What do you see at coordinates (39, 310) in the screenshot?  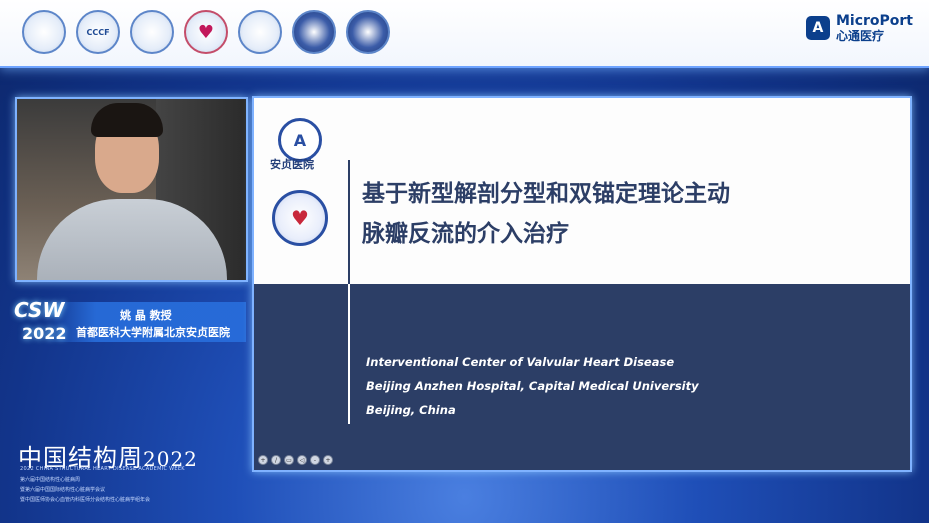 I see `csw-logo-text: CSW` at bounding box center [39, 310].